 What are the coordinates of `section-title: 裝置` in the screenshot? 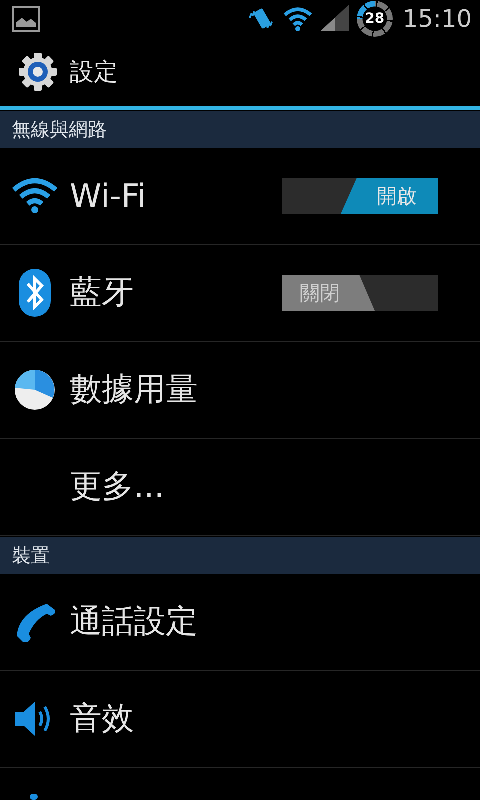 It's located at (31, 556).